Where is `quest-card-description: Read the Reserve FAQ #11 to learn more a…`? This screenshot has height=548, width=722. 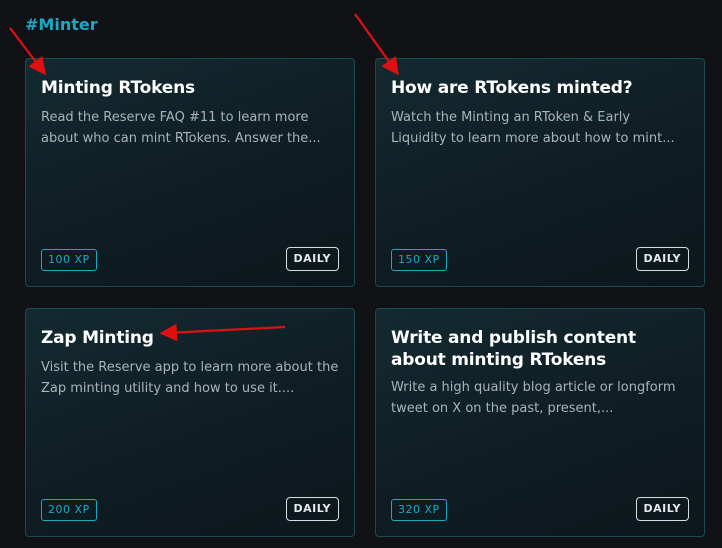
quest-card-description: Read the Reserve FAQ #11 to learn more a… is located at coordinates (181, 128).